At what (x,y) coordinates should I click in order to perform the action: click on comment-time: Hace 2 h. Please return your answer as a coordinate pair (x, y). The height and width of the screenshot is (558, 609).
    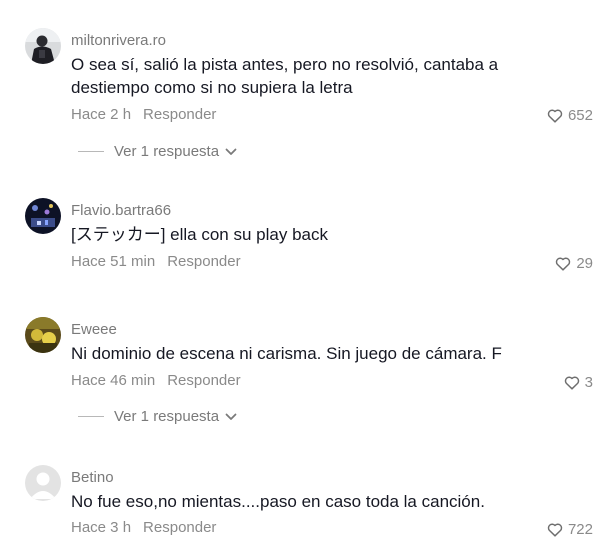
    Looking at the image, I should click on (101, 114).